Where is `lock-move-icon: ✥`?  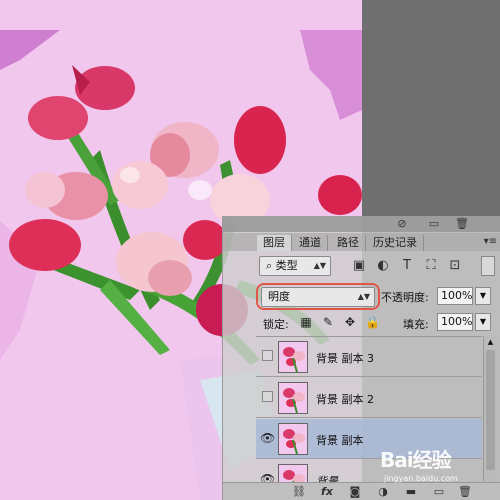
lock-move-icon: ✥ is located at coordinates (350, 322).